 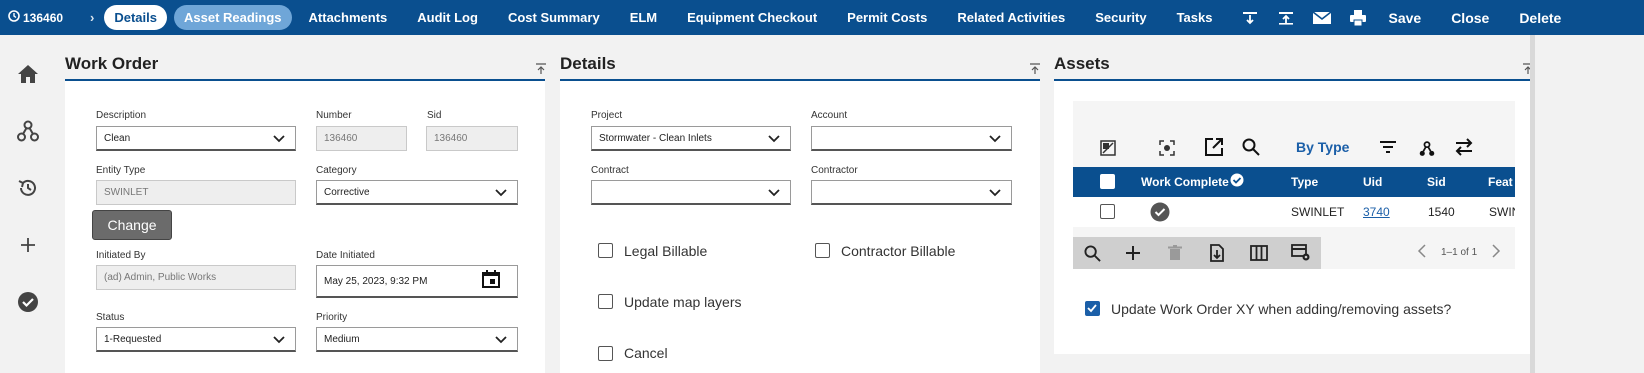 What do you see at coordinates (1496, 252) in the screenshot?
I see `chevron-right-icon` at bounding box center [1496, 252].